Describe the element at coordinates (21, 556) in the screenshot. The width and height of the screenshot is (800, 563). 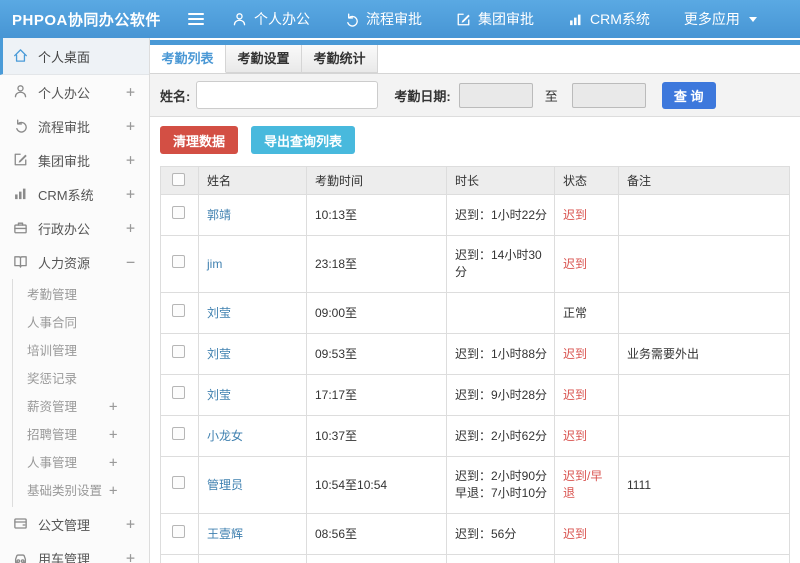
I see `car-icon` at that location.